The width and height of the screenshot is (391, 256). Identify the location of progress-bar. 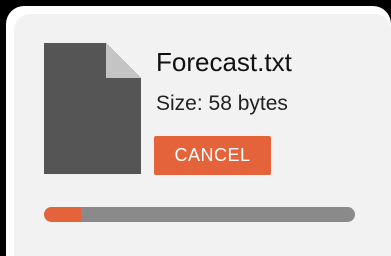
(199, 214).